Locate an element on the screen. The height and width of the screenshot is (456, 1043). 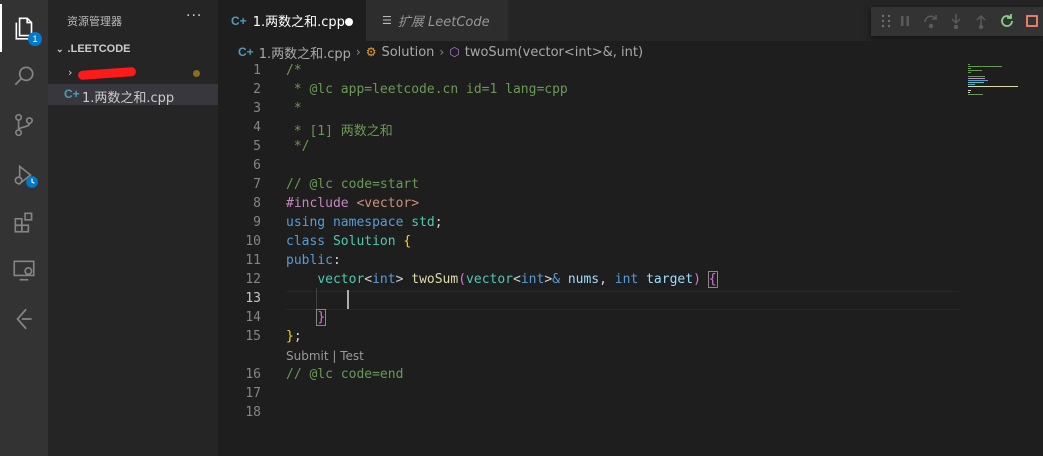
line-number: 5 is located at coordinates (257, 146).